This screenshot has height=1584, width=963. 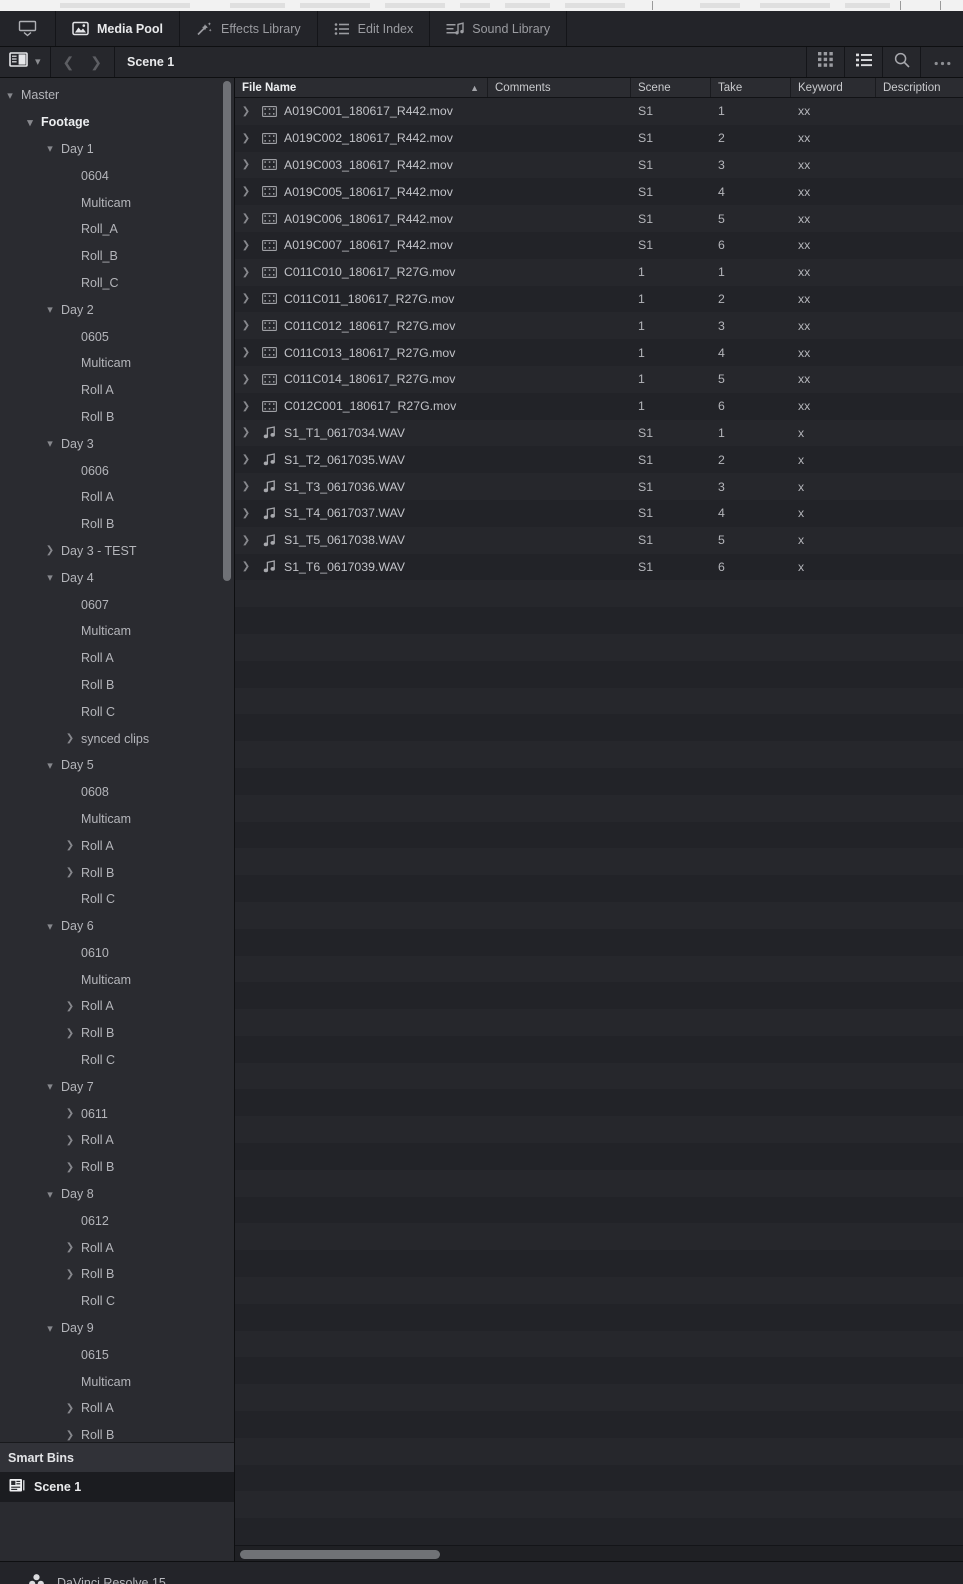 I want to click on bin-tree-item: 0607, so click(x=117, y=604).